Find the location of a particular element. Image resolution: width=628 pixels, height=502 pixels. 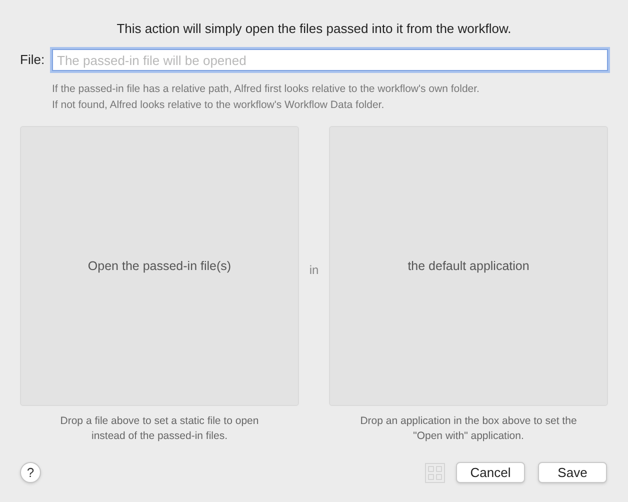

file-label: File: is located at coordinates (33, 60).